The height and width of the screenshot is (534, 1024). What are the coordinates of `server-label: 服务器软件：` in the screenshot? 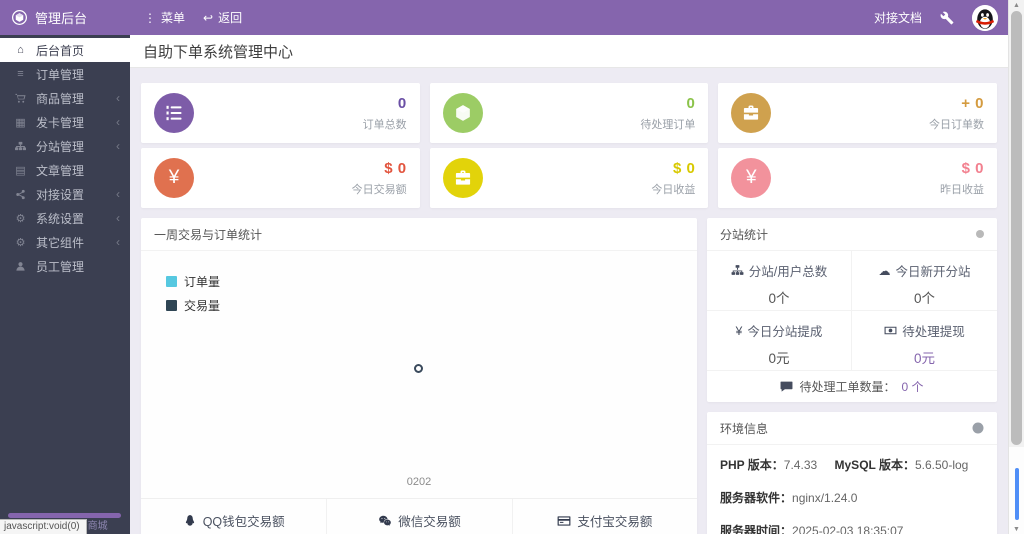 It's located at (756, 498).